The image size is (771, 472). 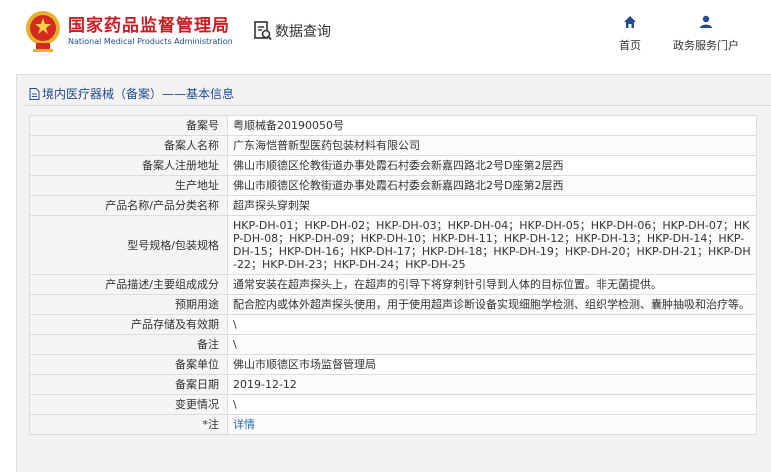 I want to click on field-label: 变更情况, so click(x=128, y=404).